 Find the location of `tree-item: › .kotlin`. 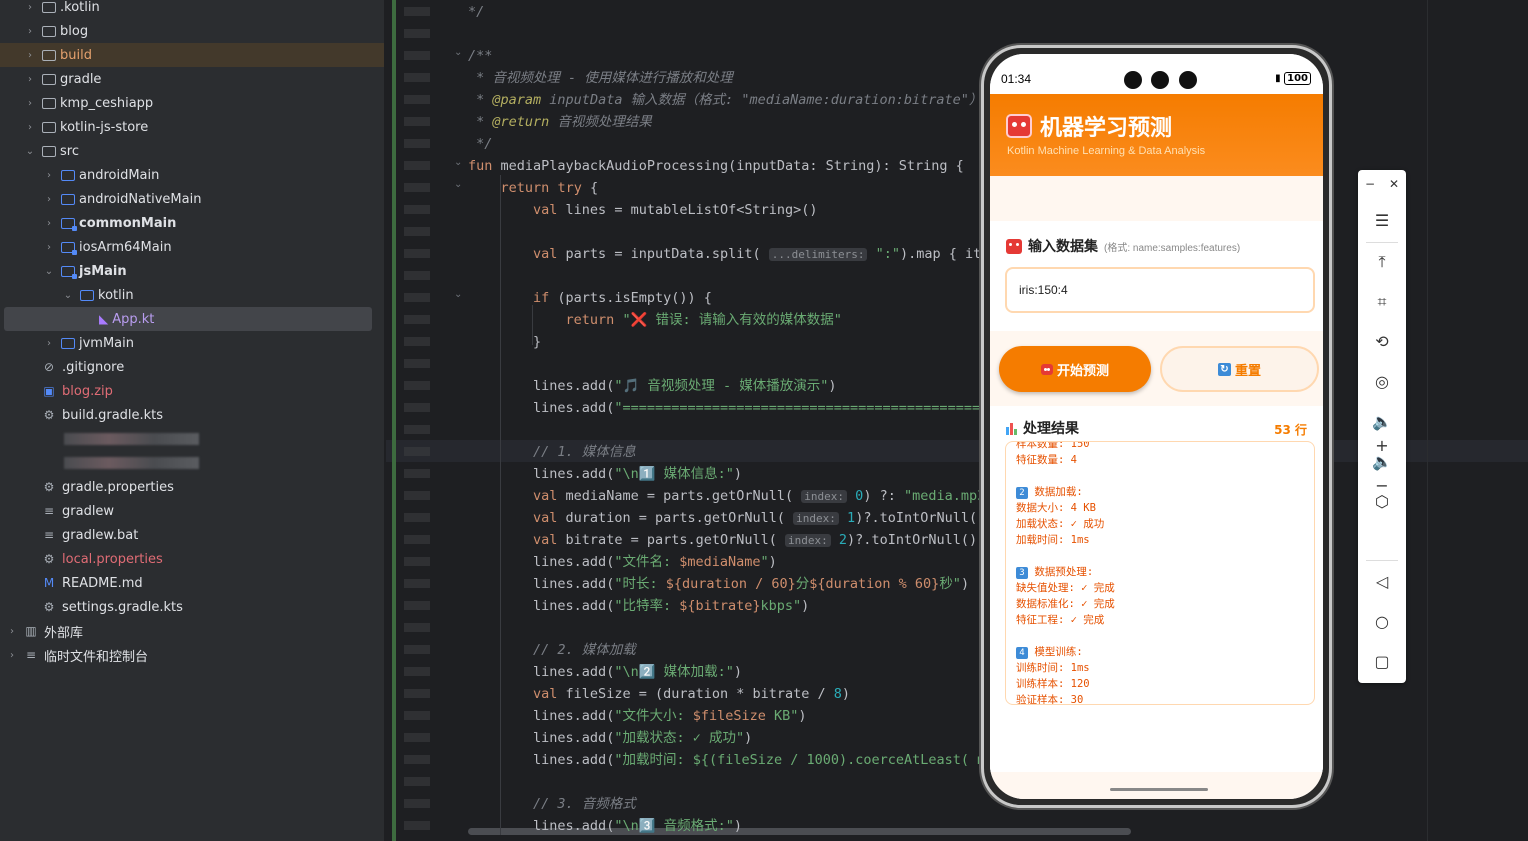

tree-item: › .kotlin is located at coordinates (192, 9).